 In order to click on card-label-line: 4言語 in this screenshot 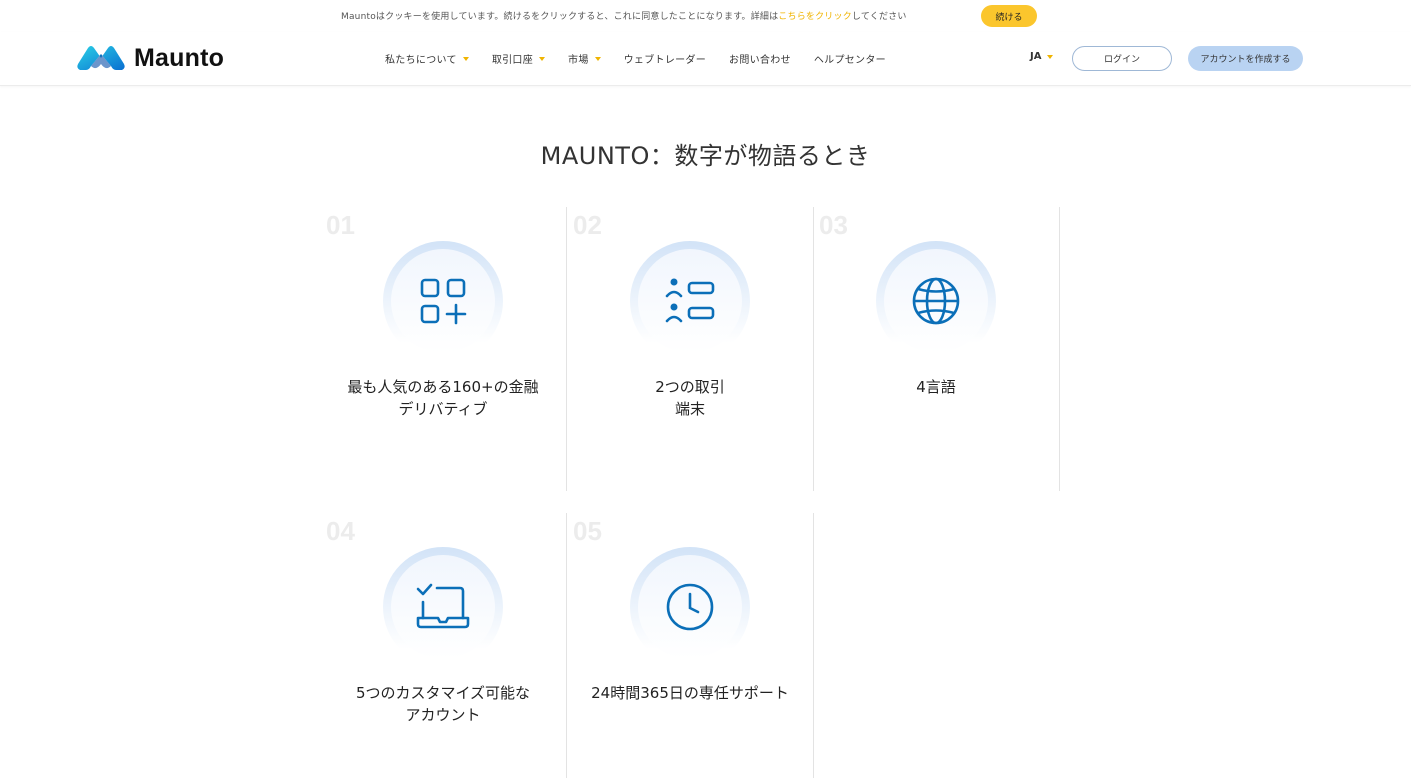, I will do `click(936, 387)`.